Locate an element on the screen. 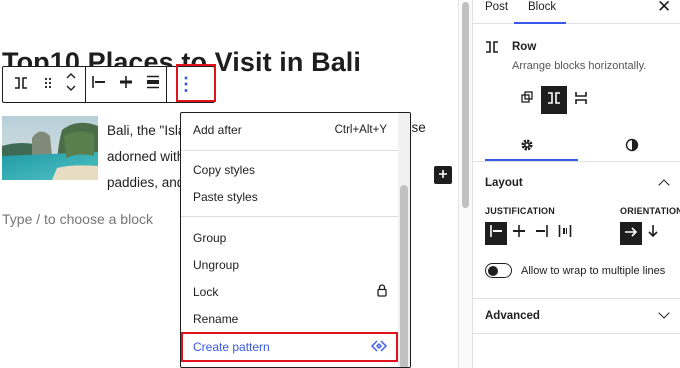  row-block-type-icon is located at coordinates (21, 85).